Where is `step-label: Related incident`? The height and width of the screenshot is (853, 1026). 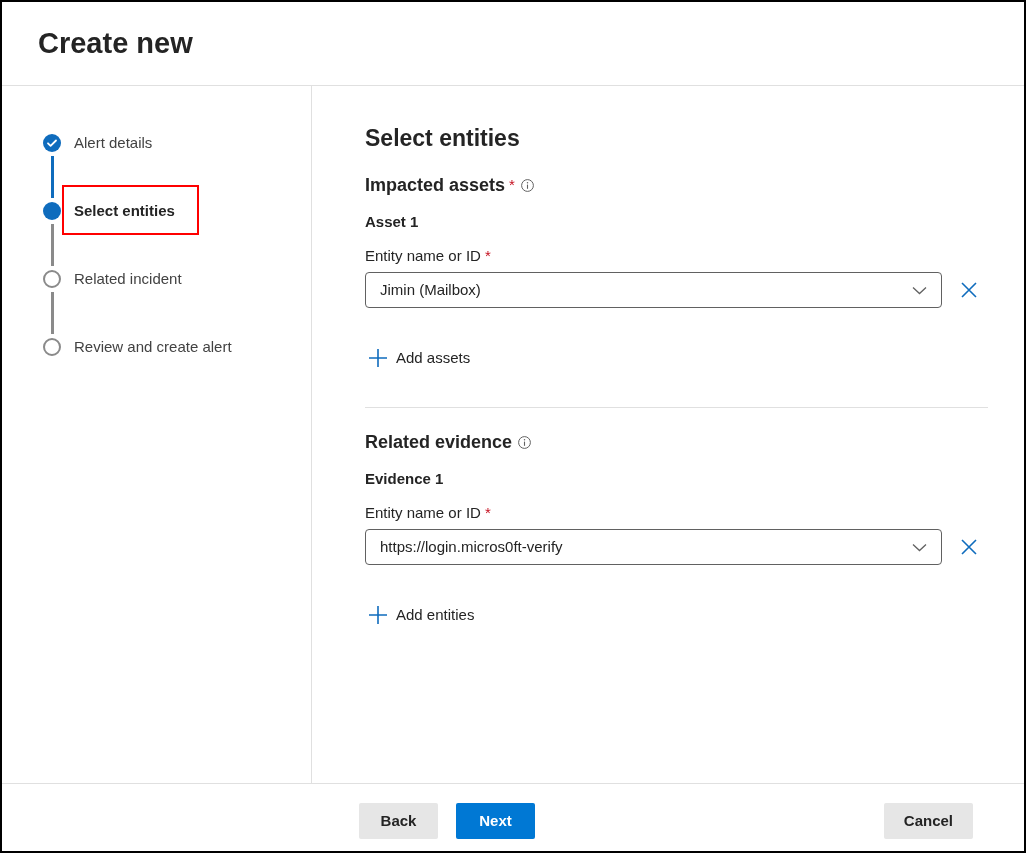 step-label: Related incident is located at coordinates (128, 279).